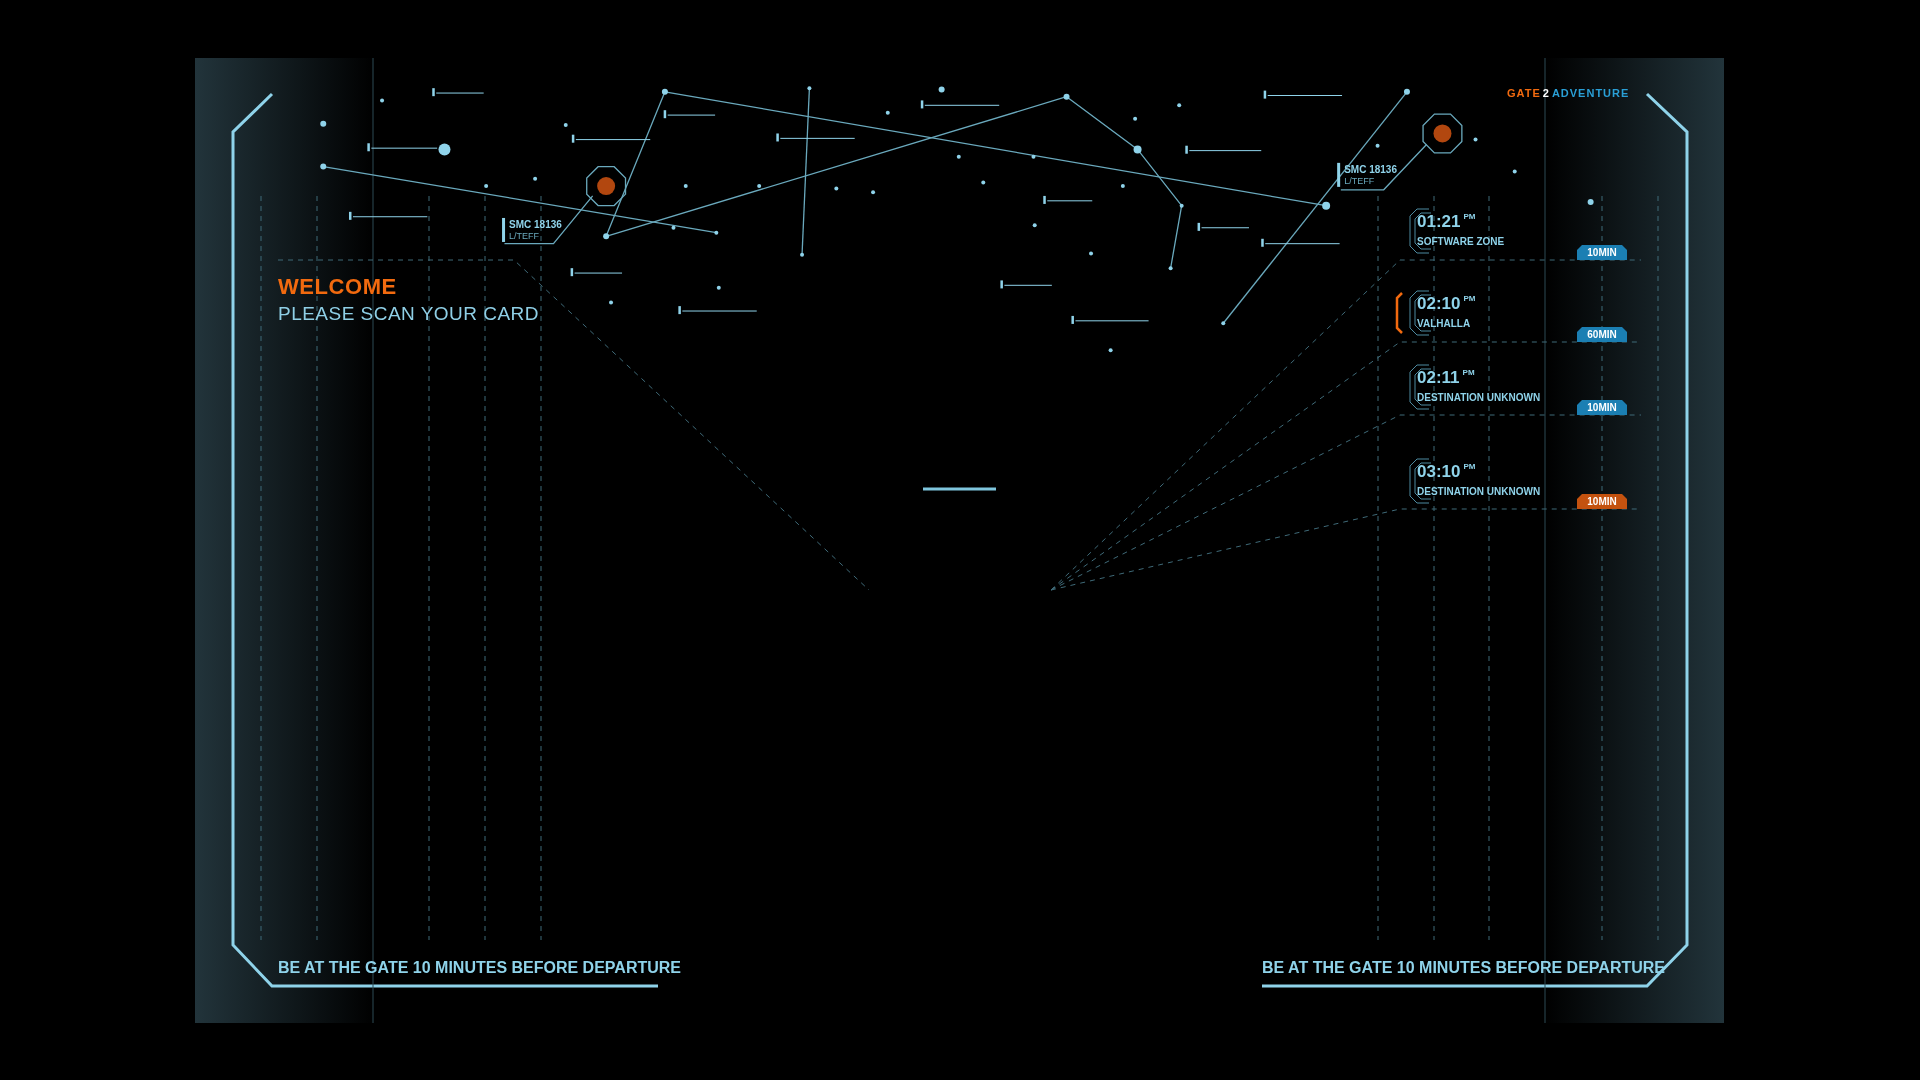 This screenshot has width=1920, height=1080. Describe the element at coordinates (1444, 324) in the screenshot. I see `destination-name: VALHALLA` at that location.